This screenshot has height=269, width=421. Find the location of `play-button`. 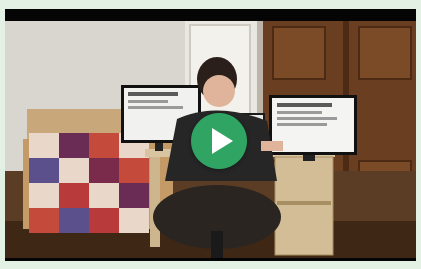

play-button is located at coordinates (219, 141).